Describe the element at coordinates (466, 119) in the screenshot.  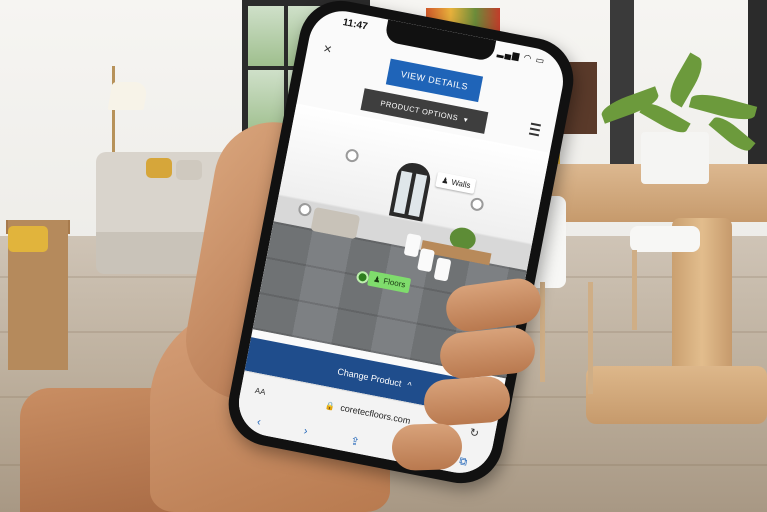
I see `chevron-down-icon: ▾` at that location.